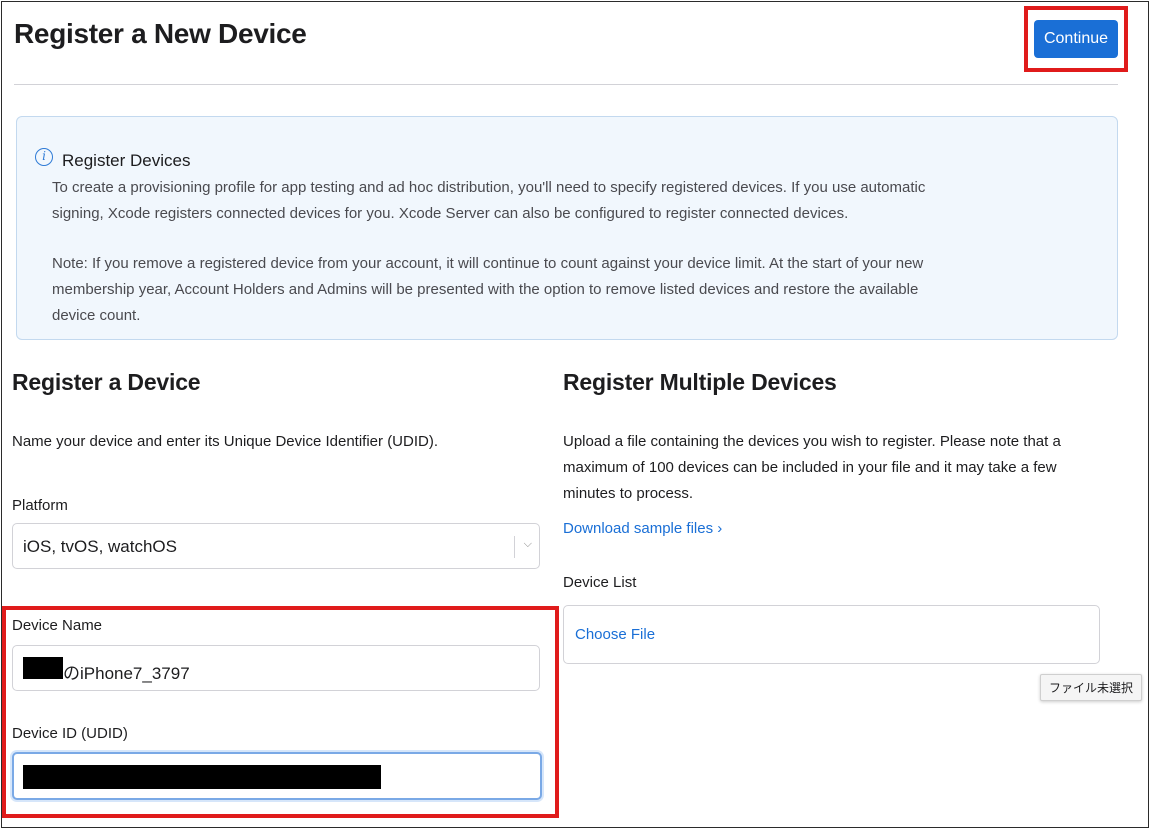 This screenshot has width=1152, height=831. What do you see at coordinates (642, 528) in the screenshot?
I see `download-sample-files-link: Download sample files ›` at bounding box center [642, 528].